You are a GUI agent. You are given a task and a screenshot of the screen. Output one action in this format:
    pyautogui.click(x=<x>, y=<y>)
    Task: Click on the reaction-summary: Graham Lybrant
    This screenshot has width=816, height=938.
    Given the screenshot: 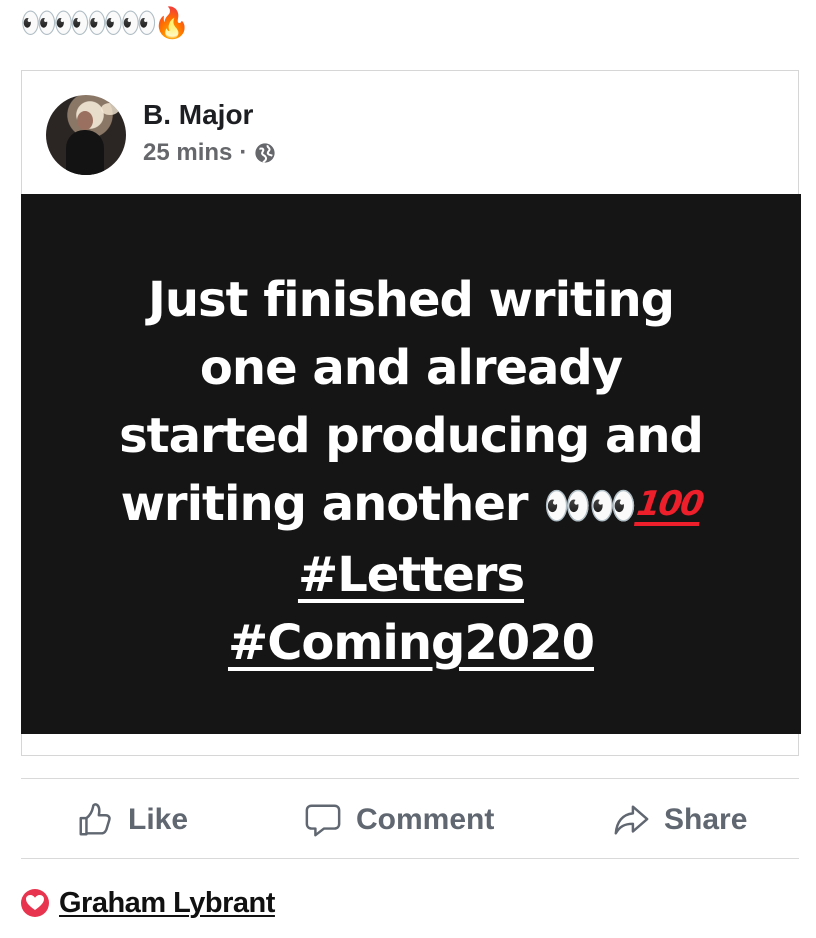 What is the action you would take?
    pyautogui.click(x=147, y=903)
    